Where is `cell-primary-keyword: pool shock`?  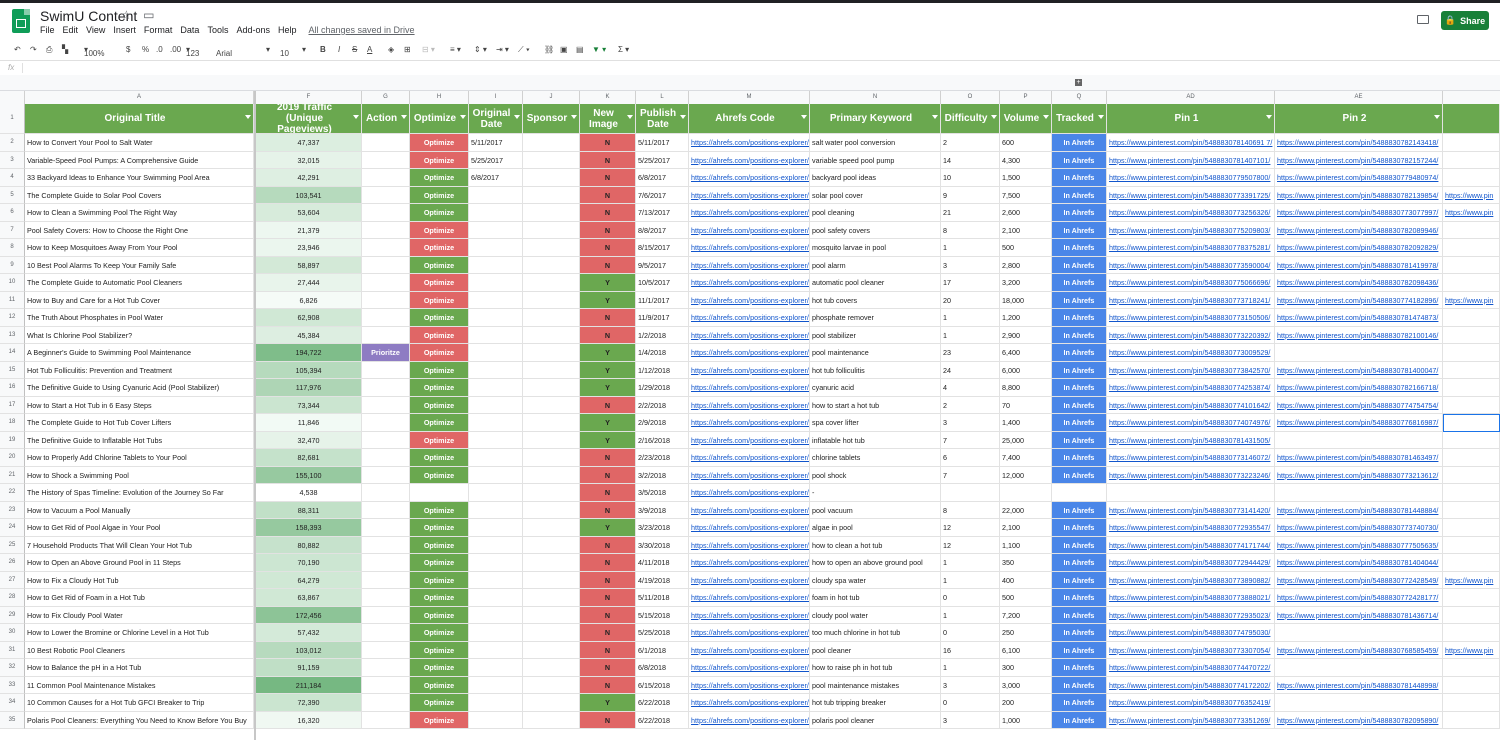 cell-primary-keyword: pool shock is located at coordinates (875, 475).